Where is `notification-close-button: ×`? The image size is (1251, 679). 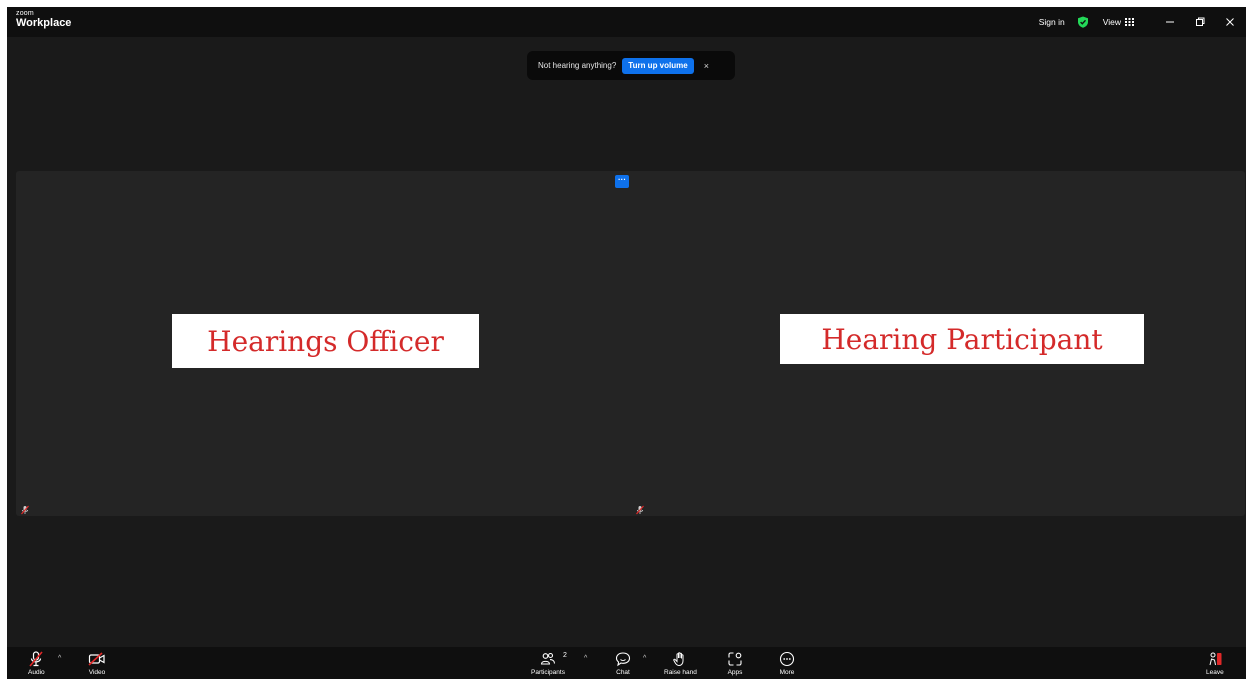
notification-close-button: × is located at coordinates (706, 66).